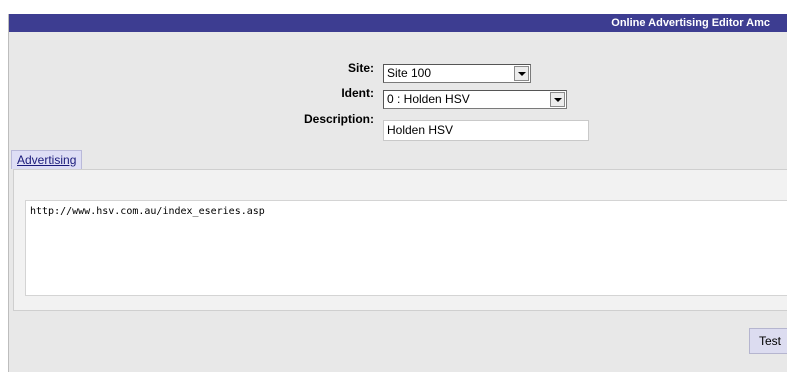 Image resolution: width=787 pixels, height=372 pixels. Describe the element at coordinates (360, 68) in the screenshot. I see `site-label: Site:` at that location.